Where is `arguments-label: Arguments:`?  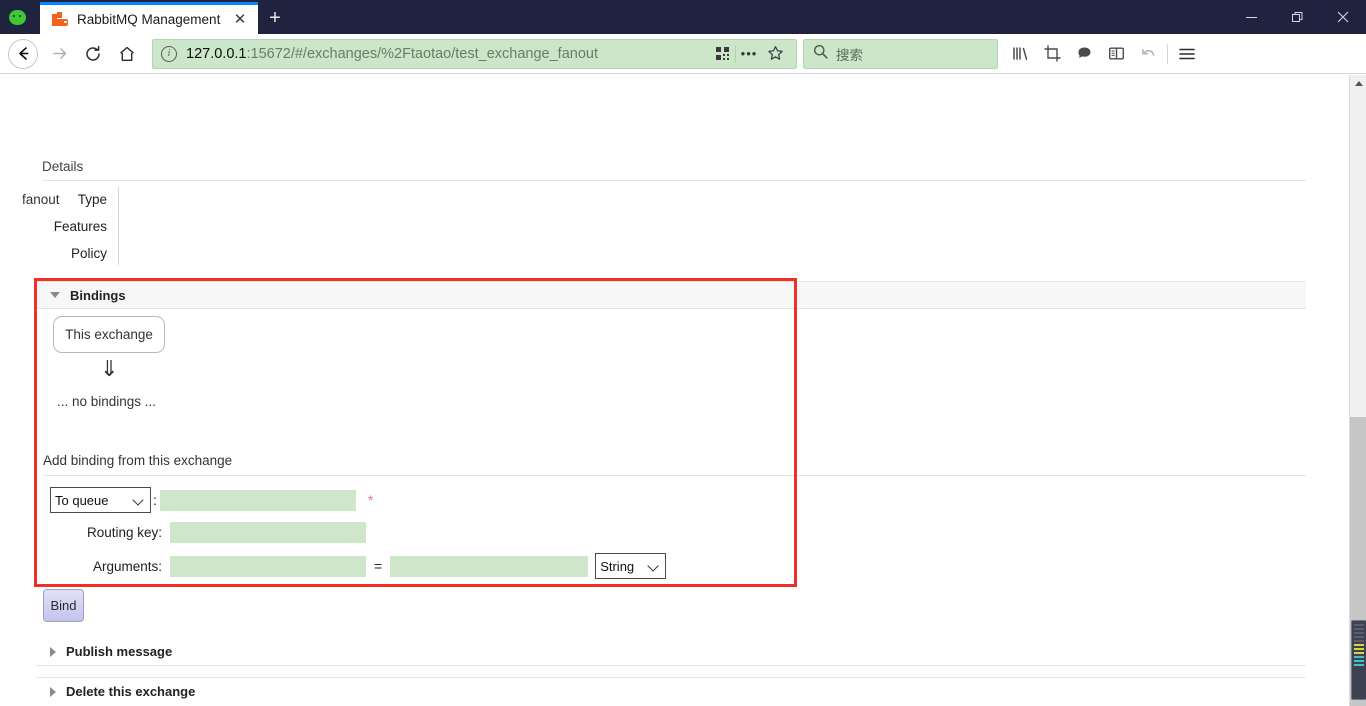 arguments-label: Arguments: is located at coordinates (127, 566).